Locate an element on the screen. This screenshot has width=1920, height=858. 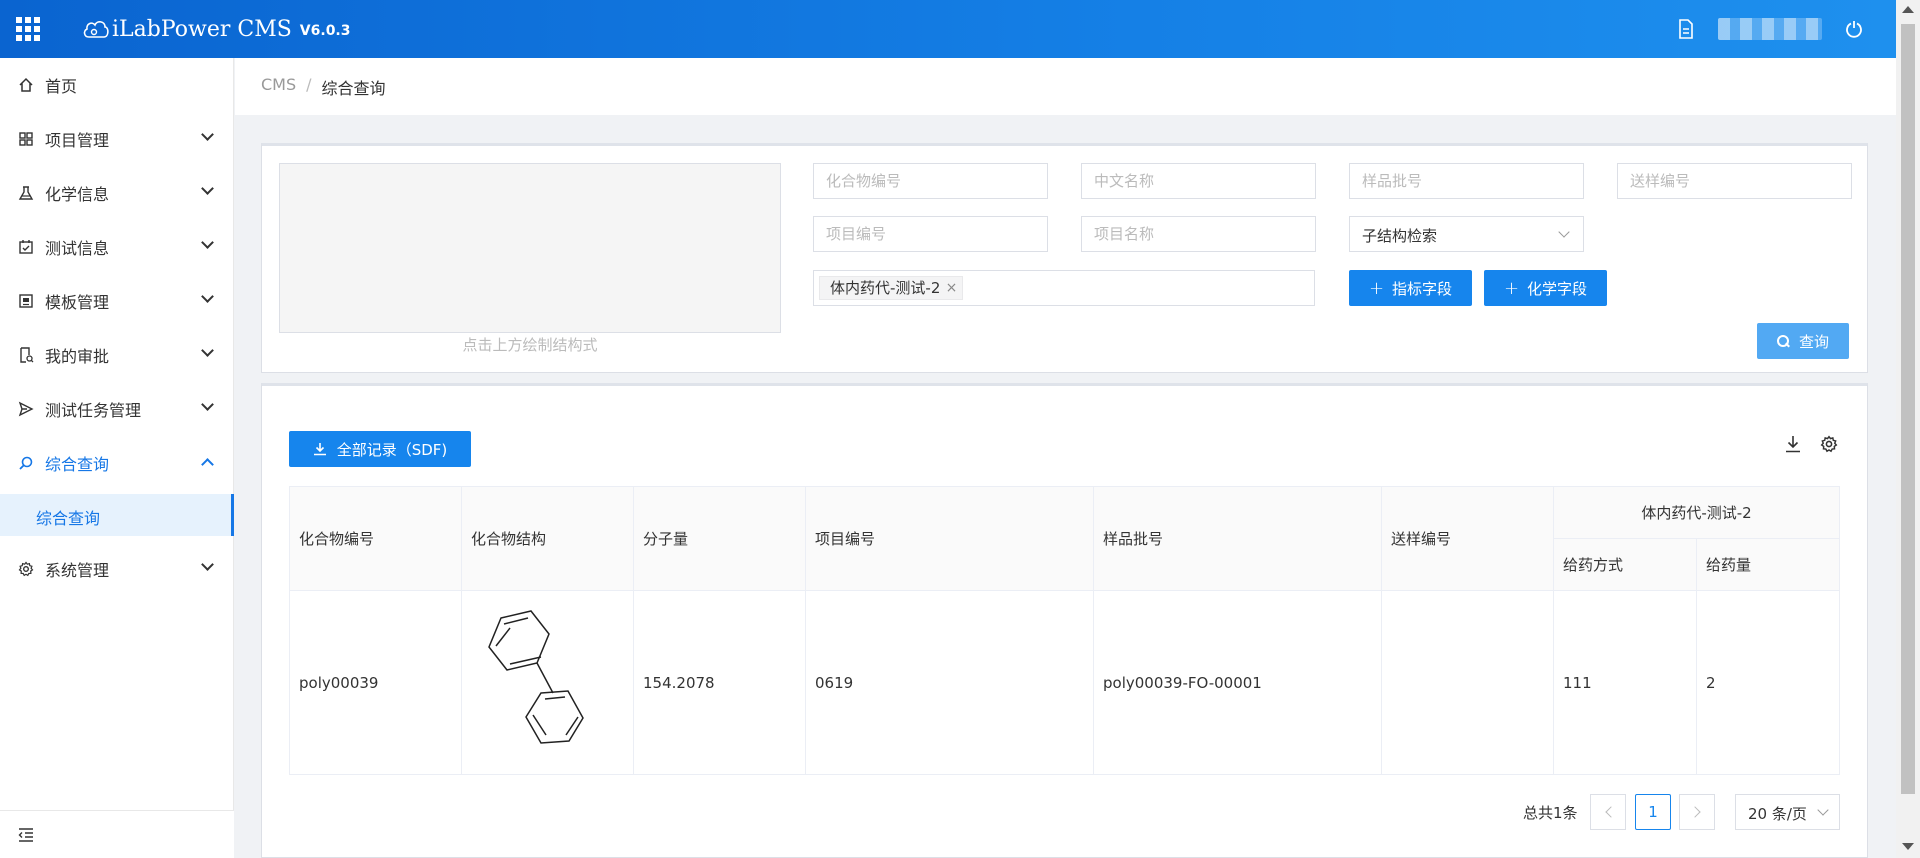
chevron-right-icon is located at coordinates (1695, 812).